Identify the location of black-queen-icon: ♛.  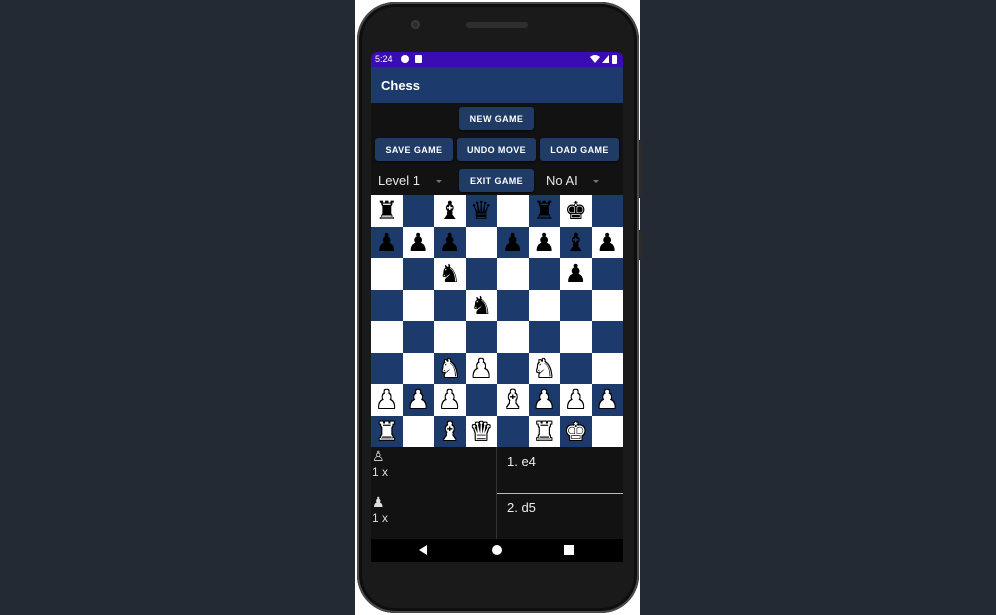
(481, 210).